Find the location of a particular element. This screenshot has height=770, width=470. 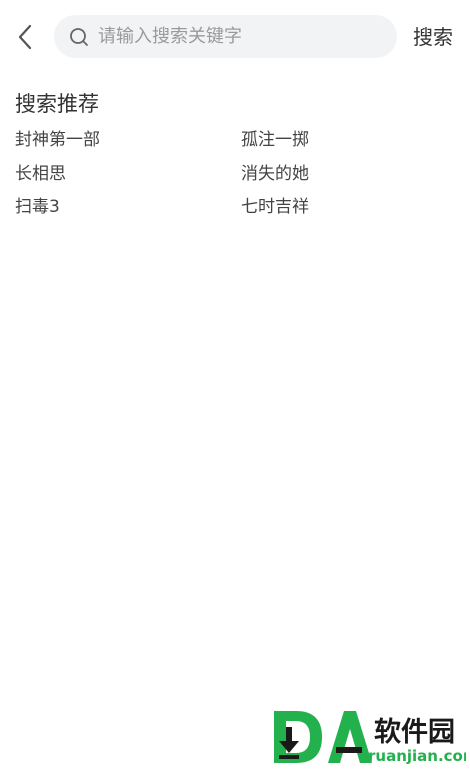

section-title: 搜索推荐 is located at coordinates (57, 104).